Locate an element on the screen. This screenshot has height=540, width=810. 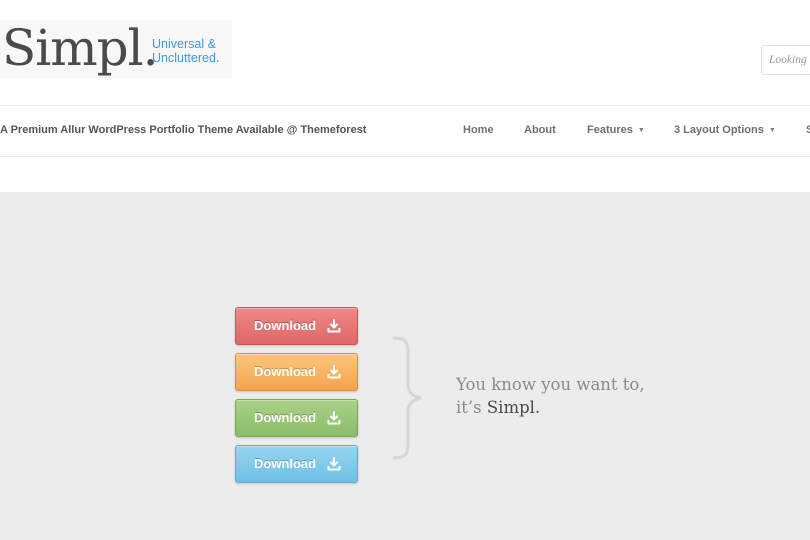
pitch-line-2-prefix: it’s is located at coordinates (471, 407).